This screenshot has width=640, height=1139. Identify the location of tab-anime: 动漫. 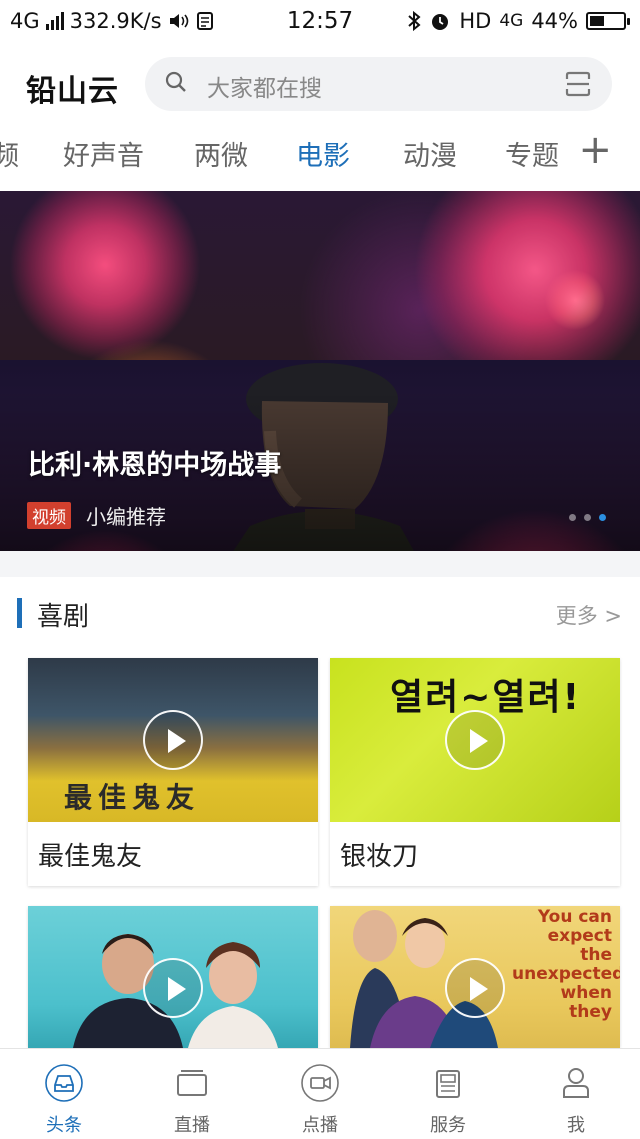
(430, 153).